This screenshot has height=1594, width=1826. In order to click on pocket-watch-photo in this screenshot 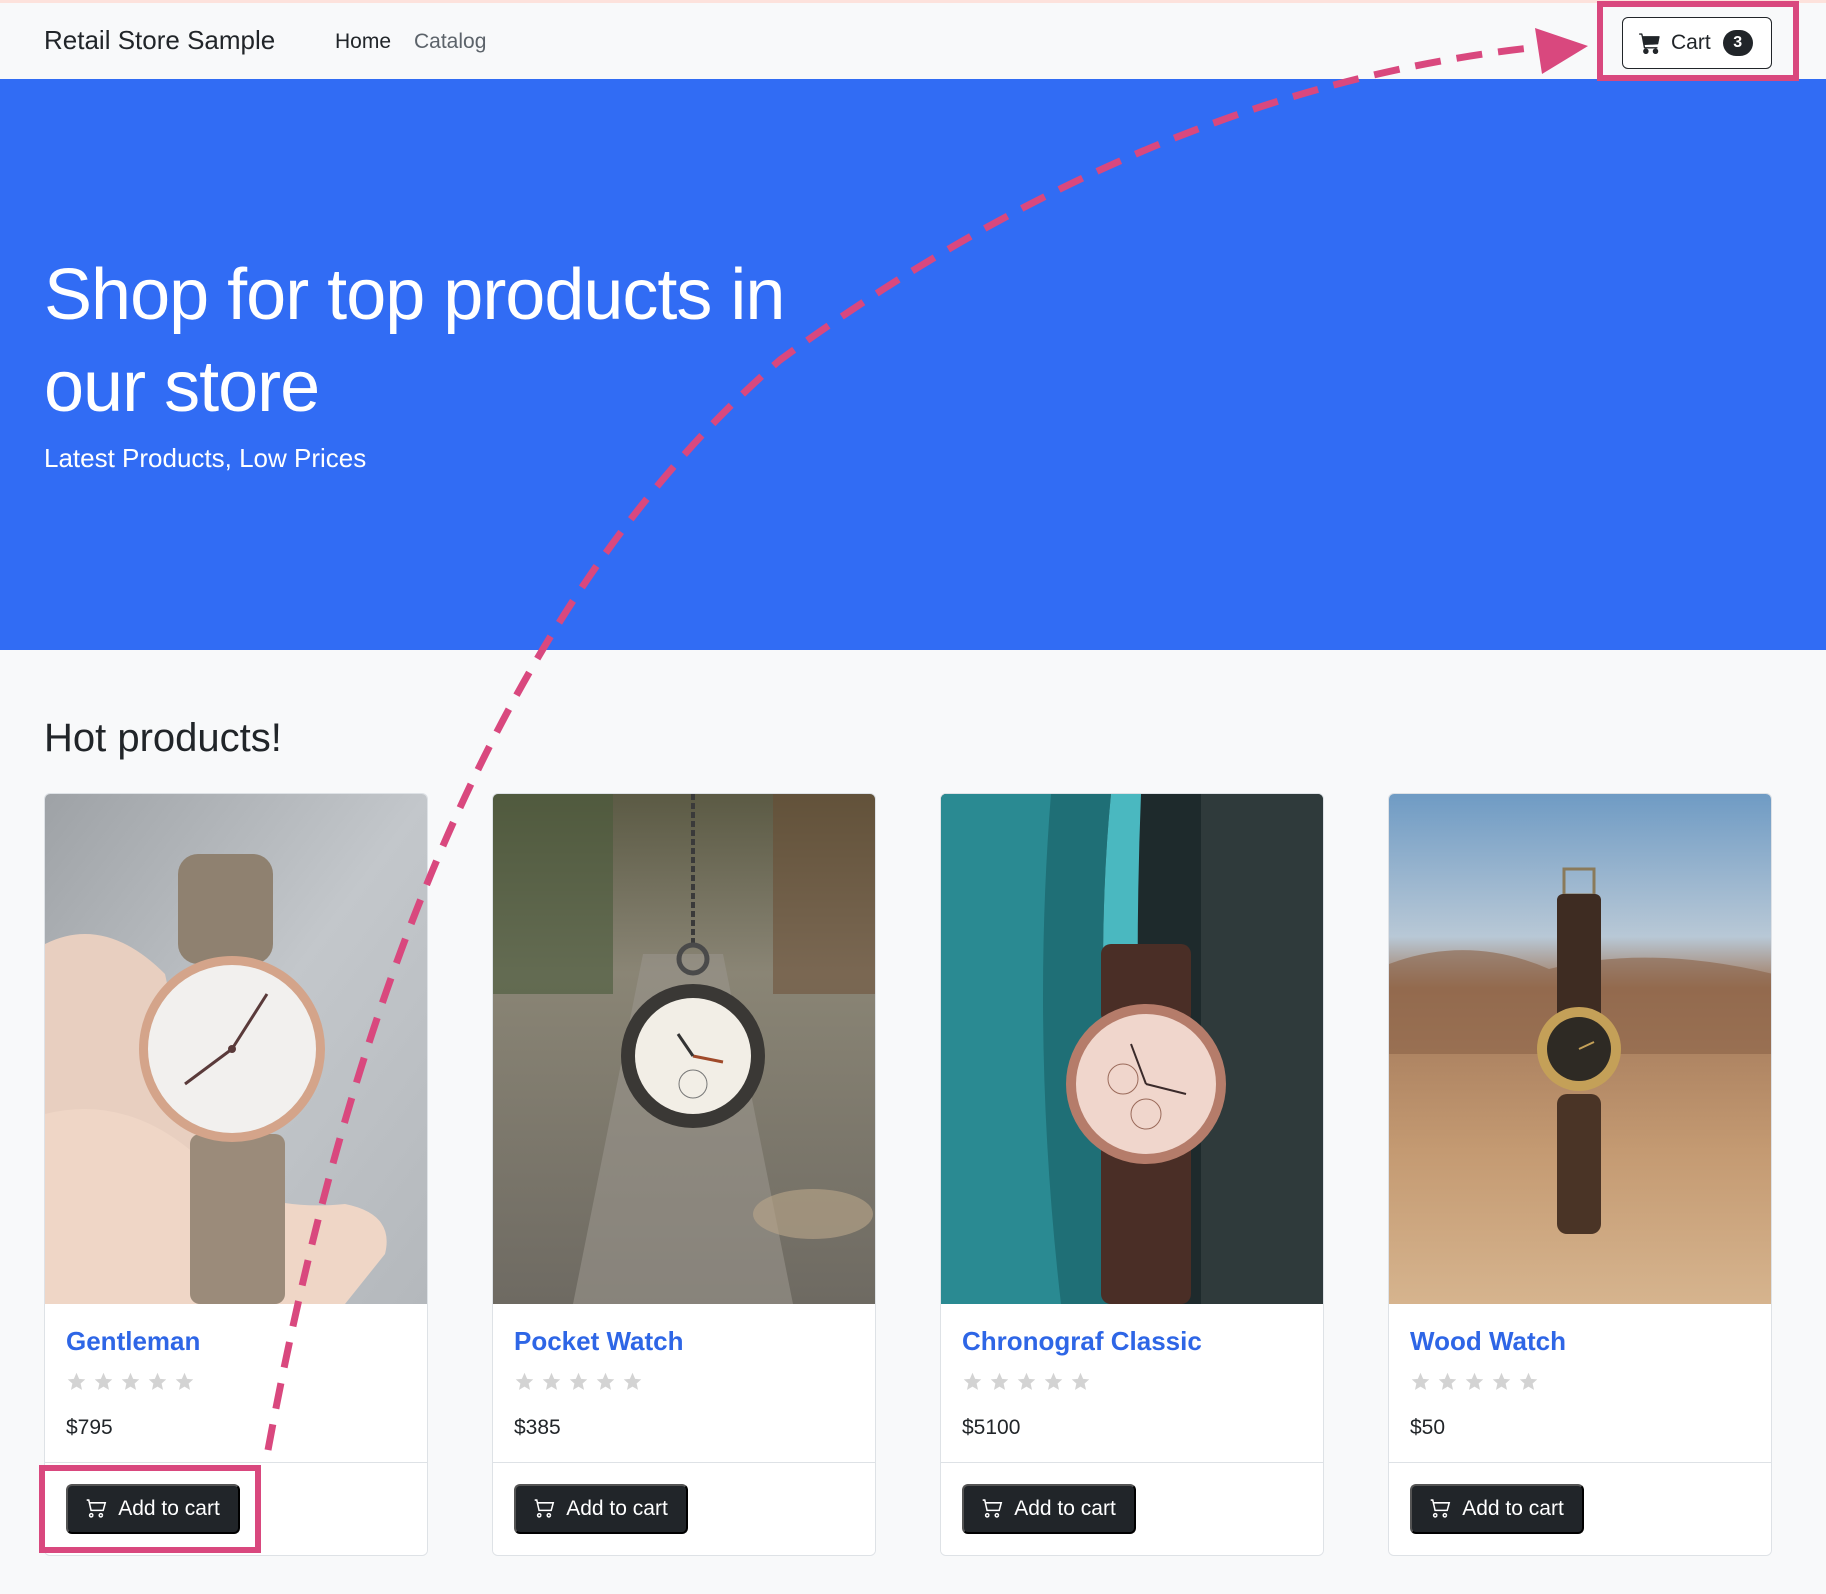, I will do `click(684, 1049)`.